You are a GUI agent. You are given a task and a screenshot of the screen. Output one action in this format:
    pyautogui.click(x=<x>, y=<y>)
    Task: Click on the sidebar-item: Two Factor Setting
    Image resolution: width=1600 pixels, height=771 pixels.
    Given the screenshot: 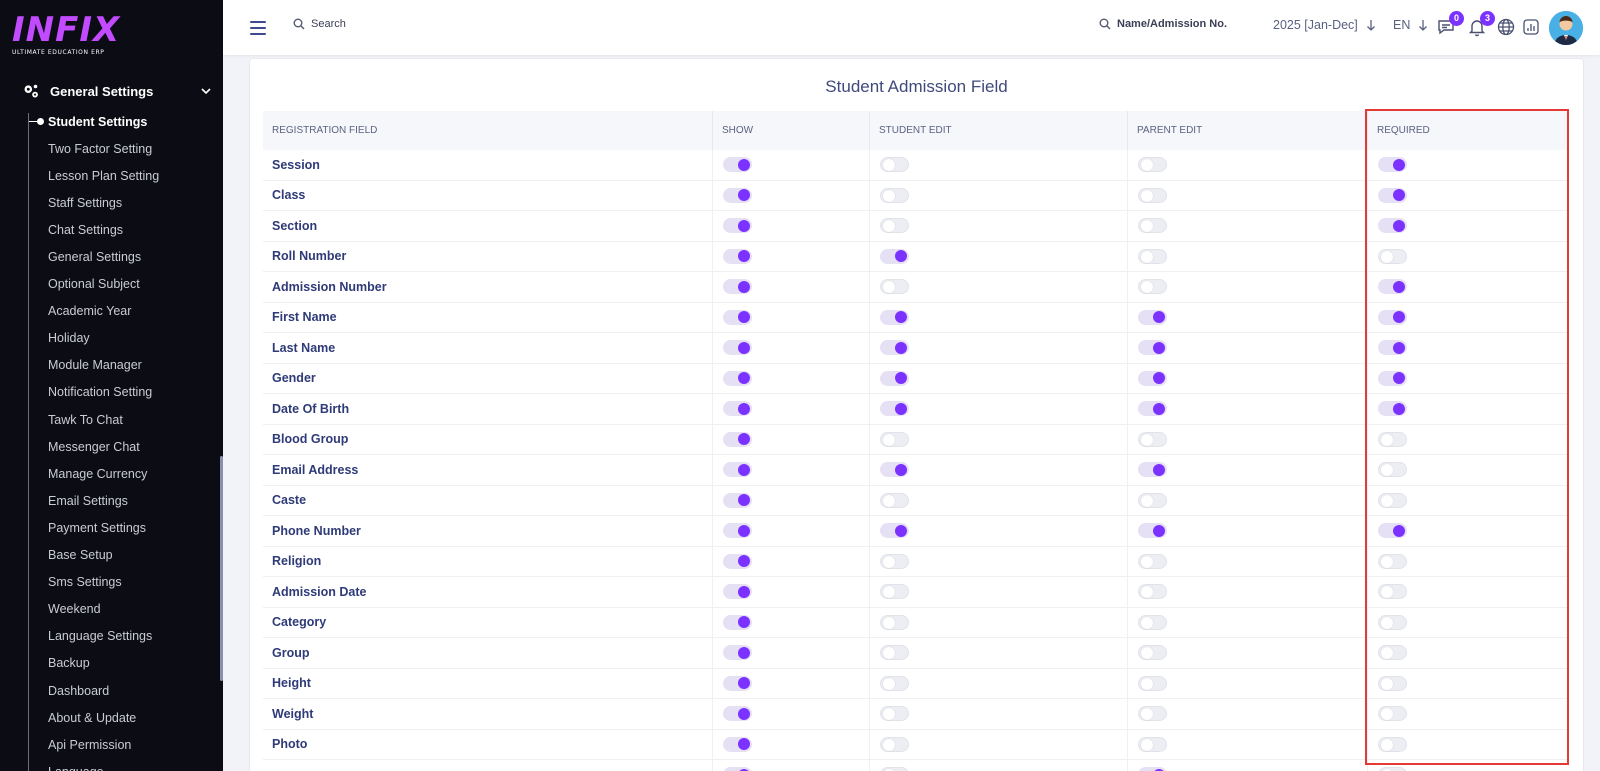 What is the action you would take?
    pyautogui.click(x=111, y=148)
    